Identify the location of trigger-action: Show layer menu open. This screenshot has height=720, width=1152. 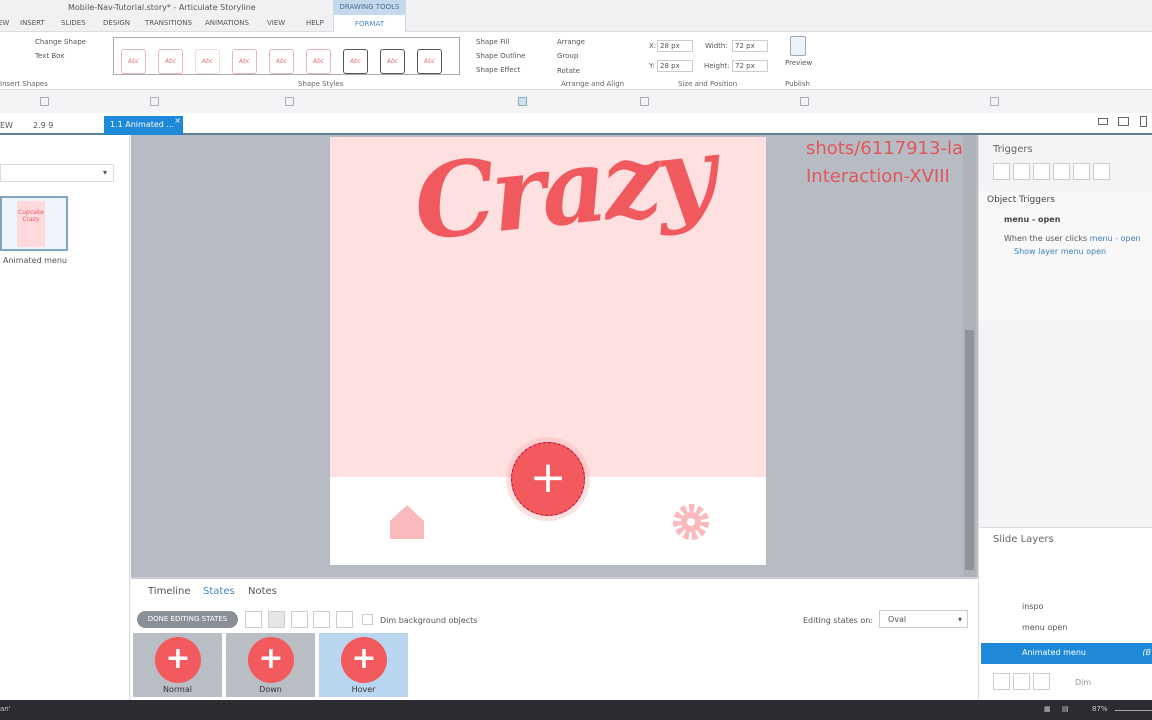
(1060, 251).